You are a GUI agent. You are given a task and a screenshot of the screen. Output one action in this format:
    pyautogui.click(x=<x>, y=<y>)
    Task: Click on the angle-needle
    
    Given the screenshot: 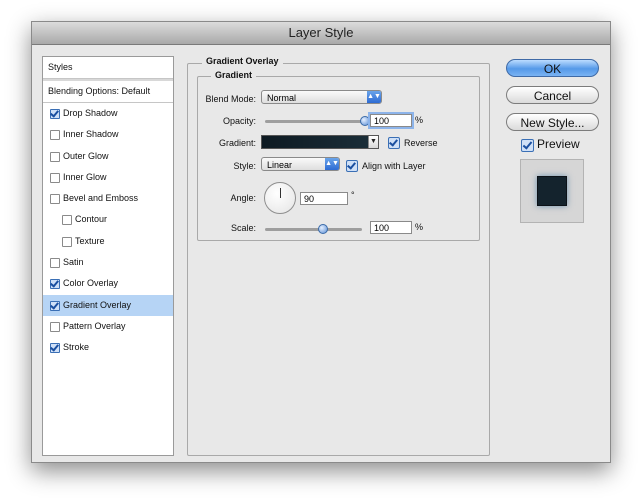 What is the action you would take?
    pyautogui.click(x=280, y=193)
    